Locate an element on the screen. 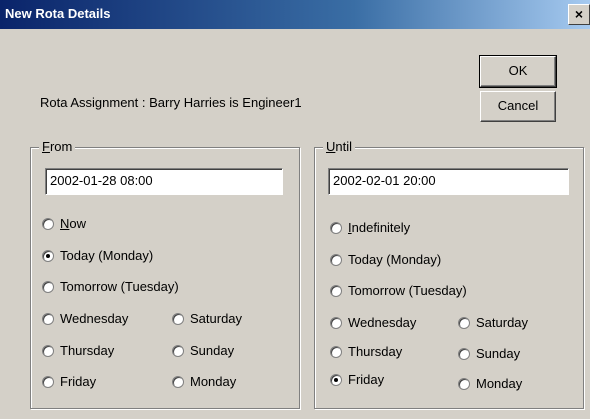 This screenshot has height=419, width=590. cancel-button: Cancel is located at coordinates (518, 106).